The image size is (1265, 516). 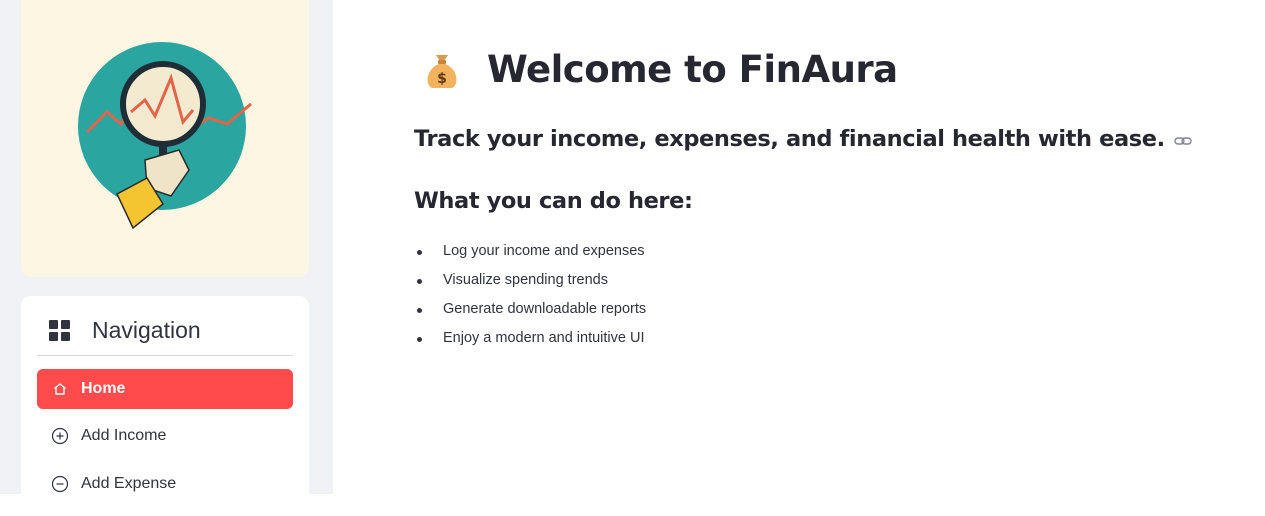 What do you see at coordinates (530, 312) in the screenshot?
I see `list-item: Generate downloadable reports` at bounding box center [530, 312].